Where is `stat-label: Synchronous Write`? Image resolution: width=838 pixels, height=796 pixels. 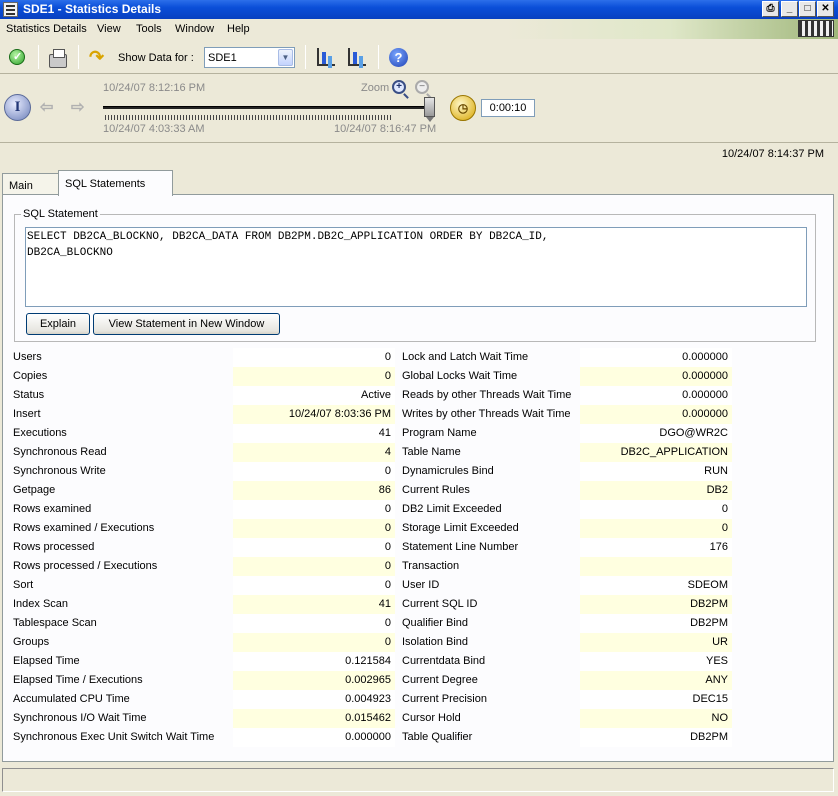 stat-label: Synchronous Write is located at coordinates (59, 471).